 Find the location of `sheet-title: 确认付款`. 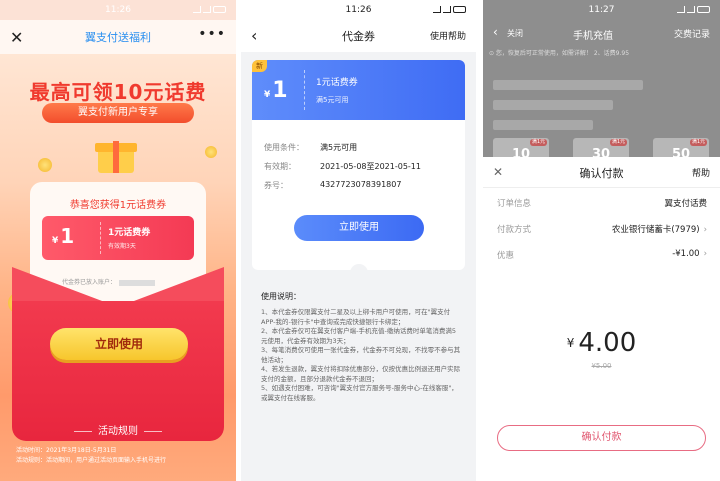

sheet-title: 确认付款 is located at coordinates (601, 173).